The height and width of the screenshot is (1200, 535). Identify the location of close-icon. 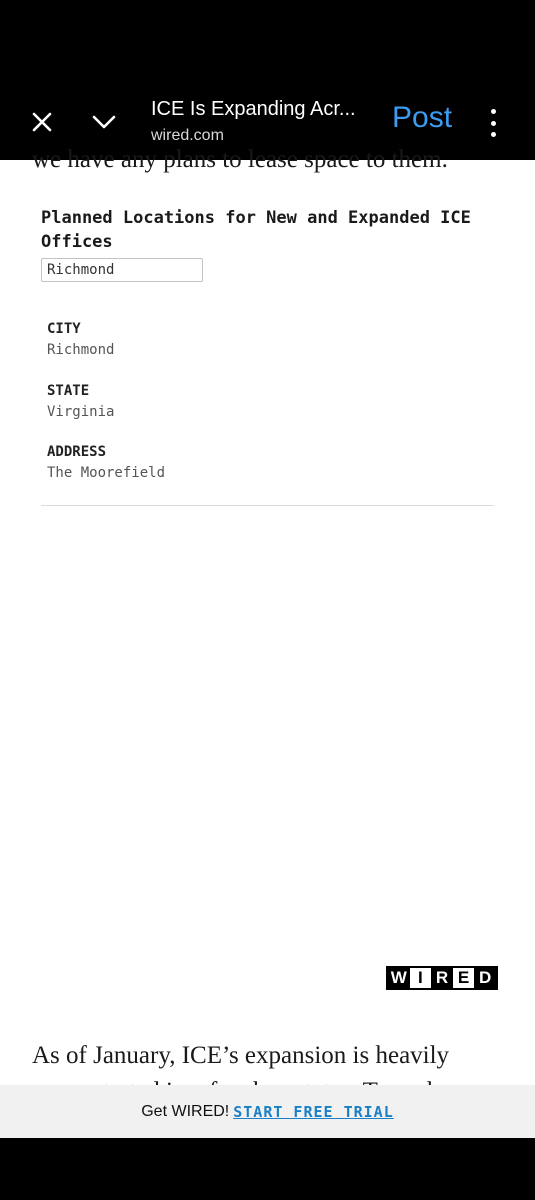
(42, 122).